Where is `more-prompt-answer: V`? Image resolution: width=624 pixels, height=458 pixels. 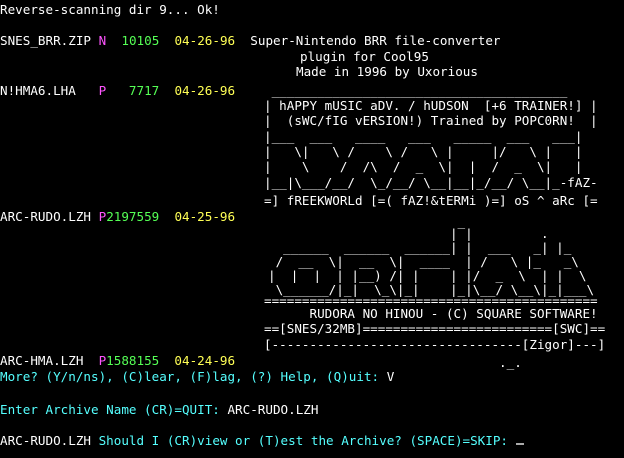
more-prompt-answer: V is located at coordinates (391, 376).